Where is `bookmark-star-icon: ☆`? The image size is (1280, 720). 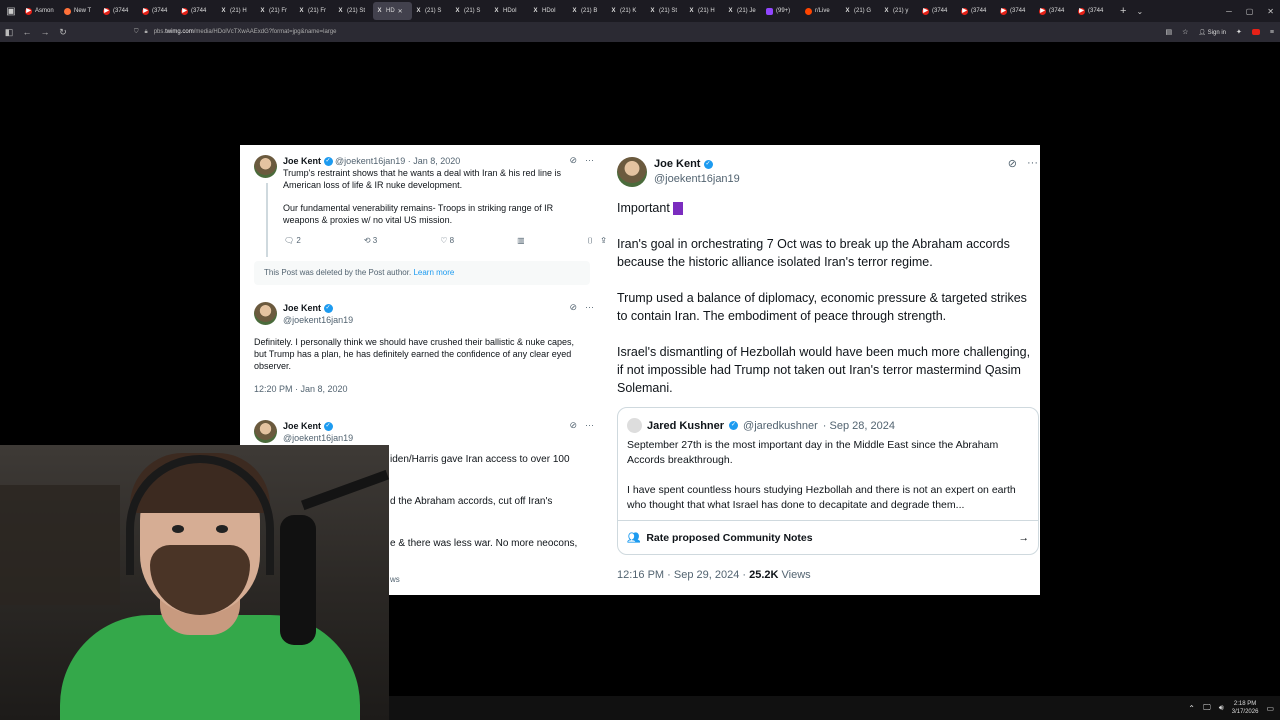 bookmark-star-icon: ☆ is located at coordinates (1185, 32).